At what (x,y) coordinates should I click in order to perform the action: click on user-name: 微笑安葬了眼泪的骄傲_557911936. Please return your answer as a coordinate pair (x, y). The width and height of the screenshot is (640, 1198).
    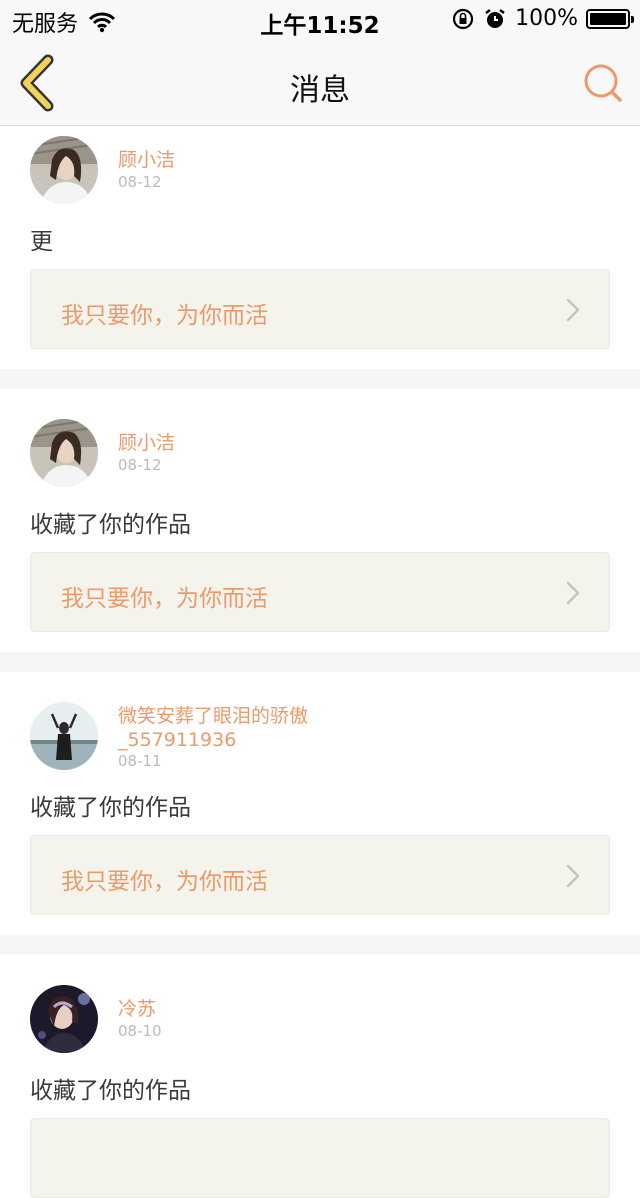
    Looking at the image, I should click on (248, 728).